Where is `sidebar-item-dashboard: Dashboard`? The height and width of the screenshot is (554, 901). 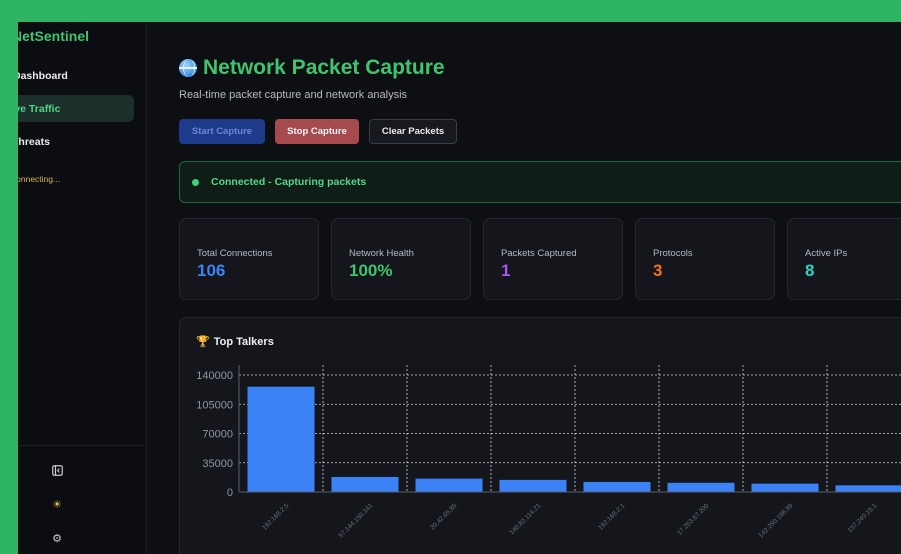 sidebar-item-dashboard: Dashboard is located at coordinates (76, 75).